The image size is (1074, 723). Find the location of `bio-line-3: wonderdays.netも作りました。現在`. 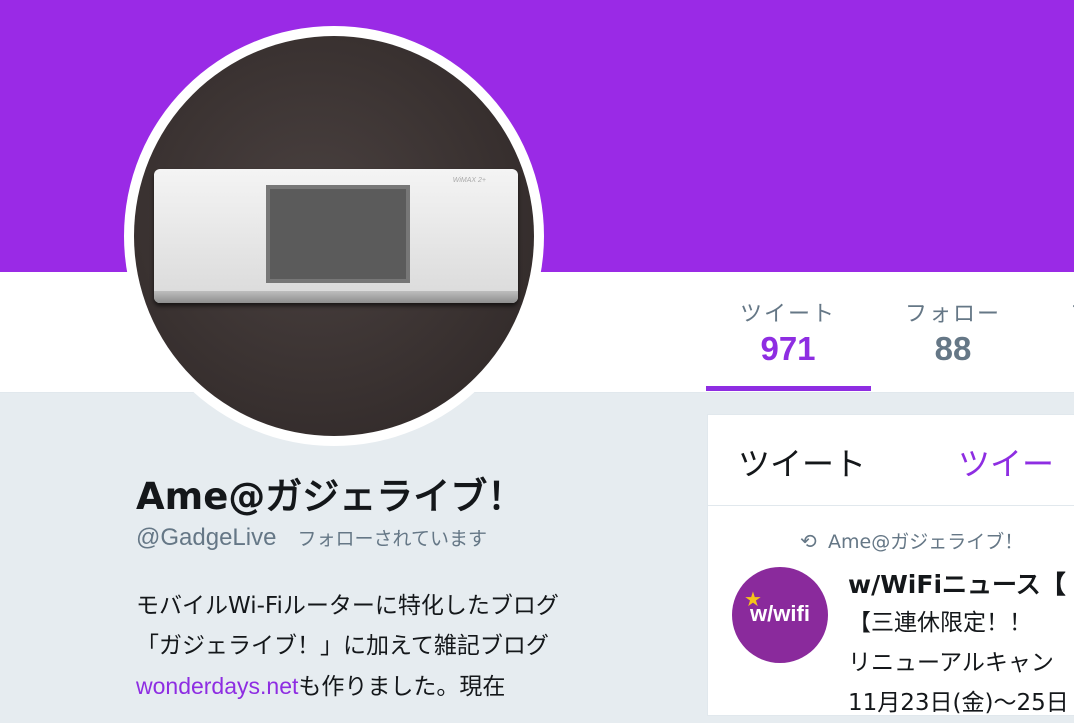

bio-line-3: wonderdays.netも作りました。現在 is located at coordinates (406, 686).